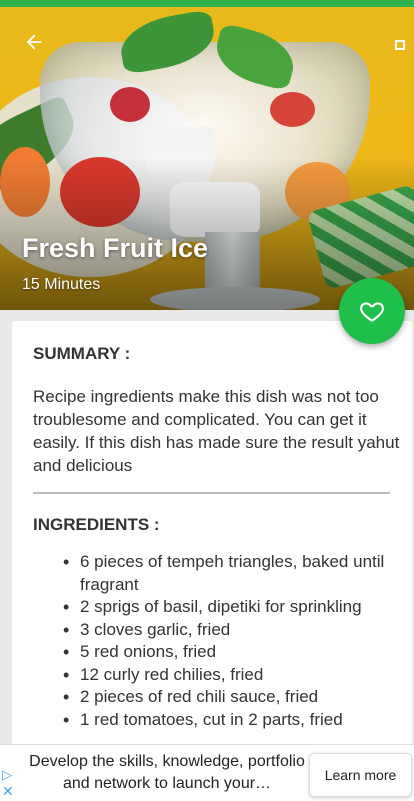 The width and height of the screenshot is (414, 801). Describe the element at coordinates (238, 697) in the screenshot. I see `ingredient-item: 2 pieces of red chili sauce, fried` at that location.